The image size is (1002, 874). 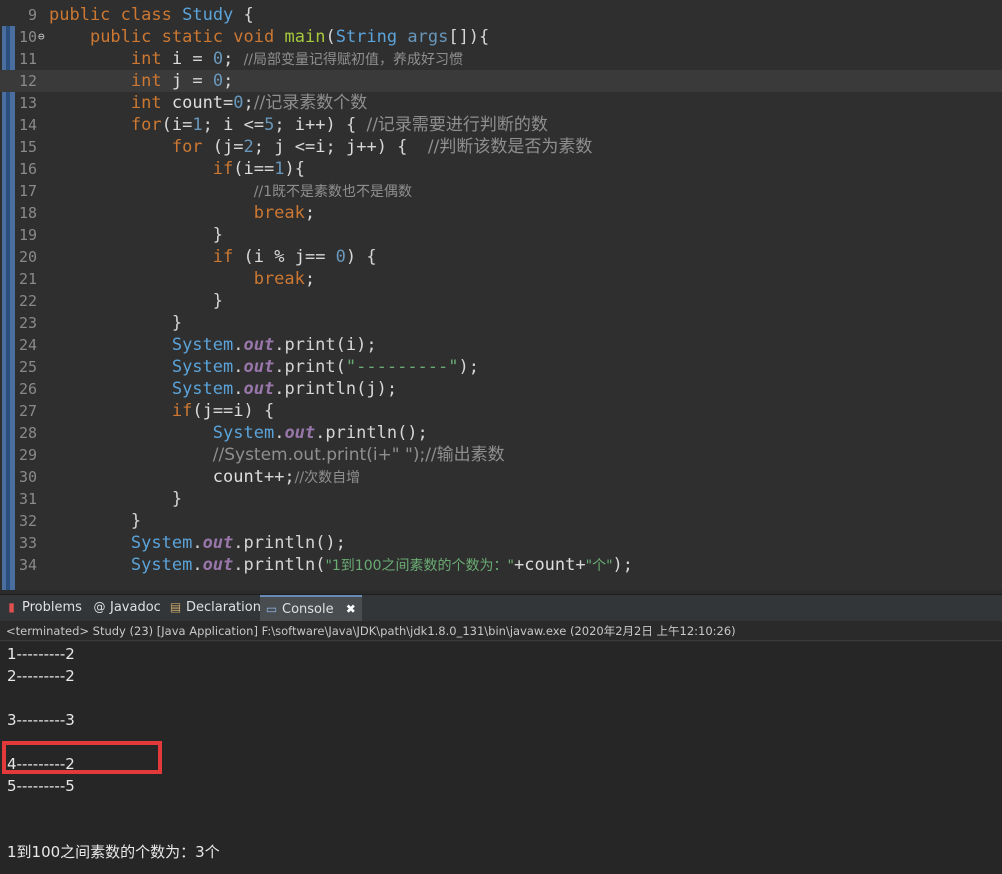 I want to click on line-number: 32, so click(x=27, y=521).